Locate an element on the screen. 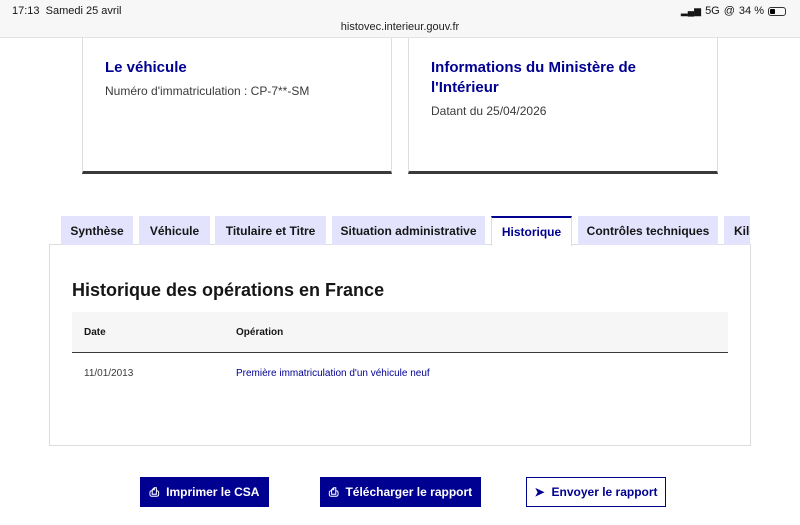  signal-icon: ▂▄▆ is located at coordinates (691, 10).